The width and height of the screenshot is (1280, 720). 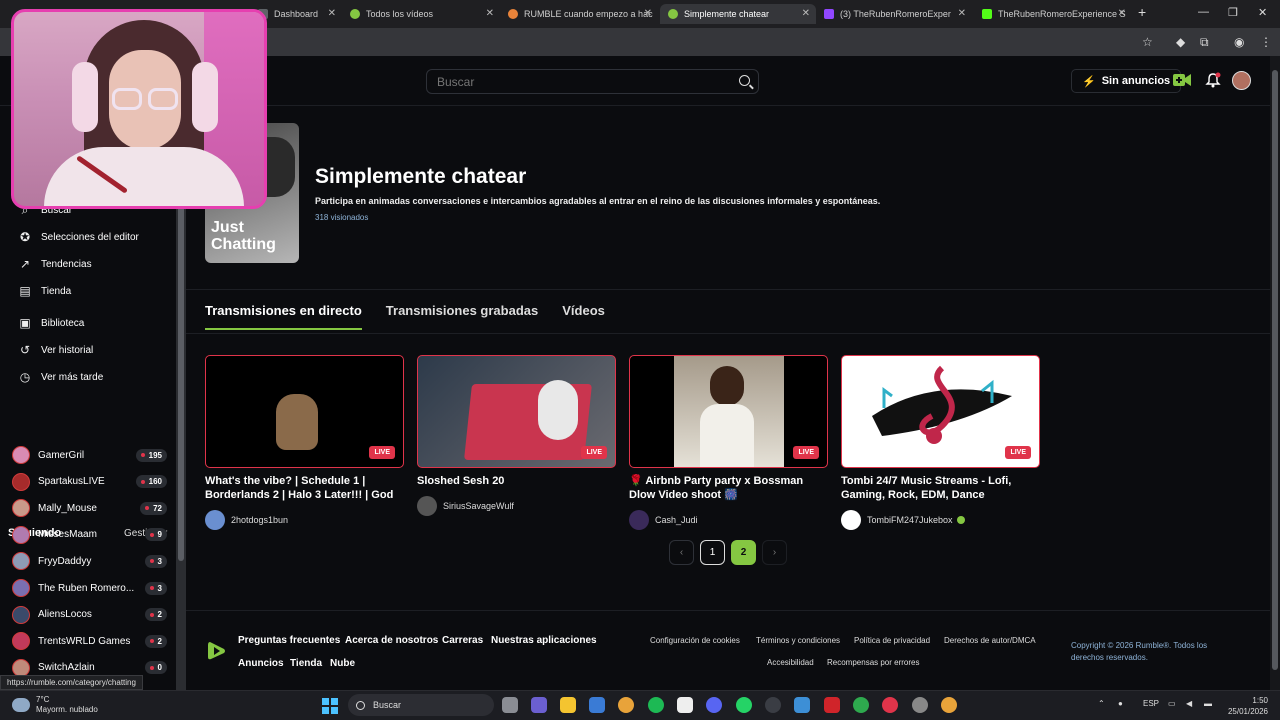 I want to click on following-item: FryyDaddyy 3, so click(x=89, y=561).